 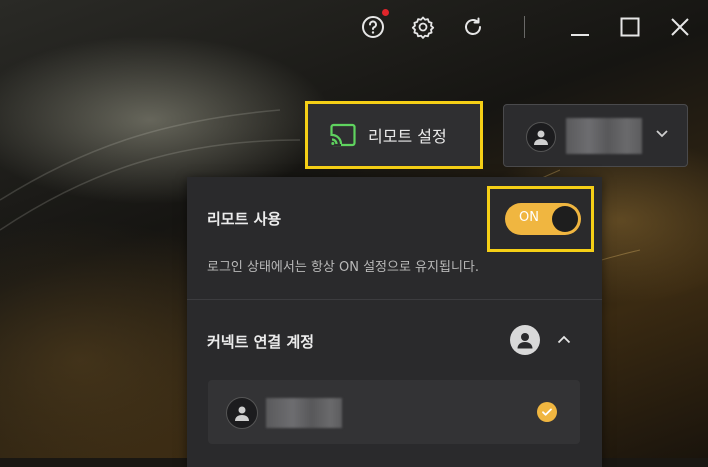 What do you see at coordinates (244, 219) in the screenshot?
I see `remote-use-title: 리모트 사용` at bounding box center [244, 219].